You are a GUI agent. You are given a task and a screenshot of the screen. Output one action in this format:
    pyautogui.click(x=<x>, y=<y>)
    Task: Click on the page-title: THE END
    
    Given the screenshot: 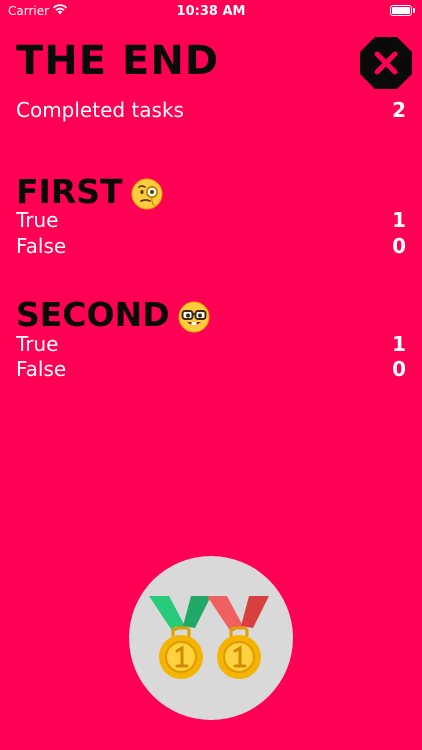 What is the action you would take?
    pyautogui.click(x=118, y=61)
    